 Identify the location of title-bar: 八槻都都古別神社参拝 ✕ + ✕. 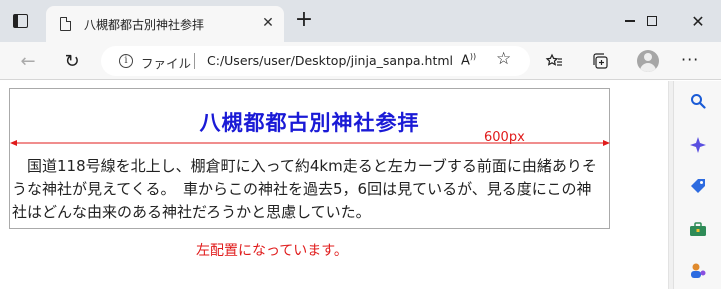
(360, 21).